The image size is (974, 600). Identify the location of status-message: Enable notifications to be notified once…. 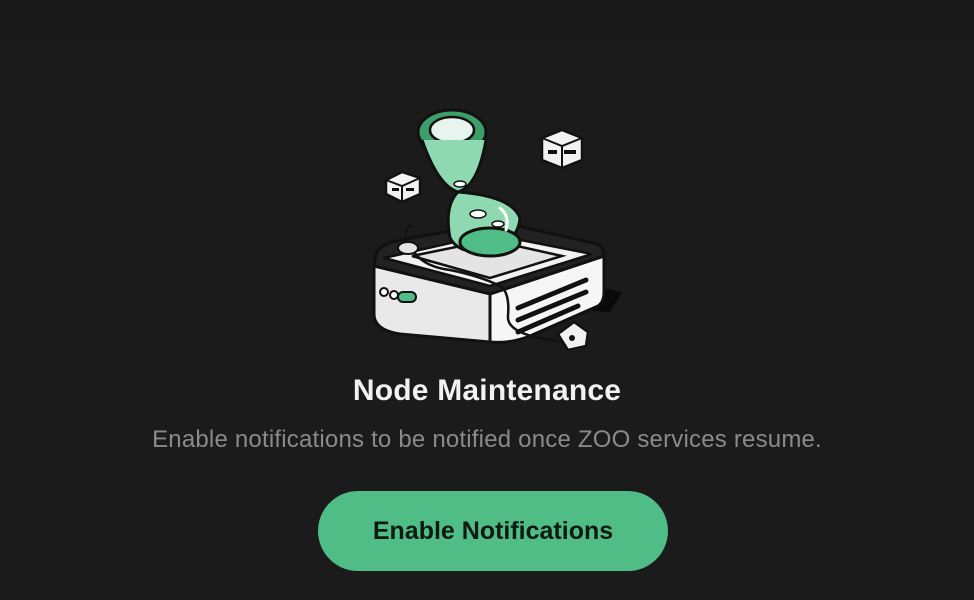
(487, 439).